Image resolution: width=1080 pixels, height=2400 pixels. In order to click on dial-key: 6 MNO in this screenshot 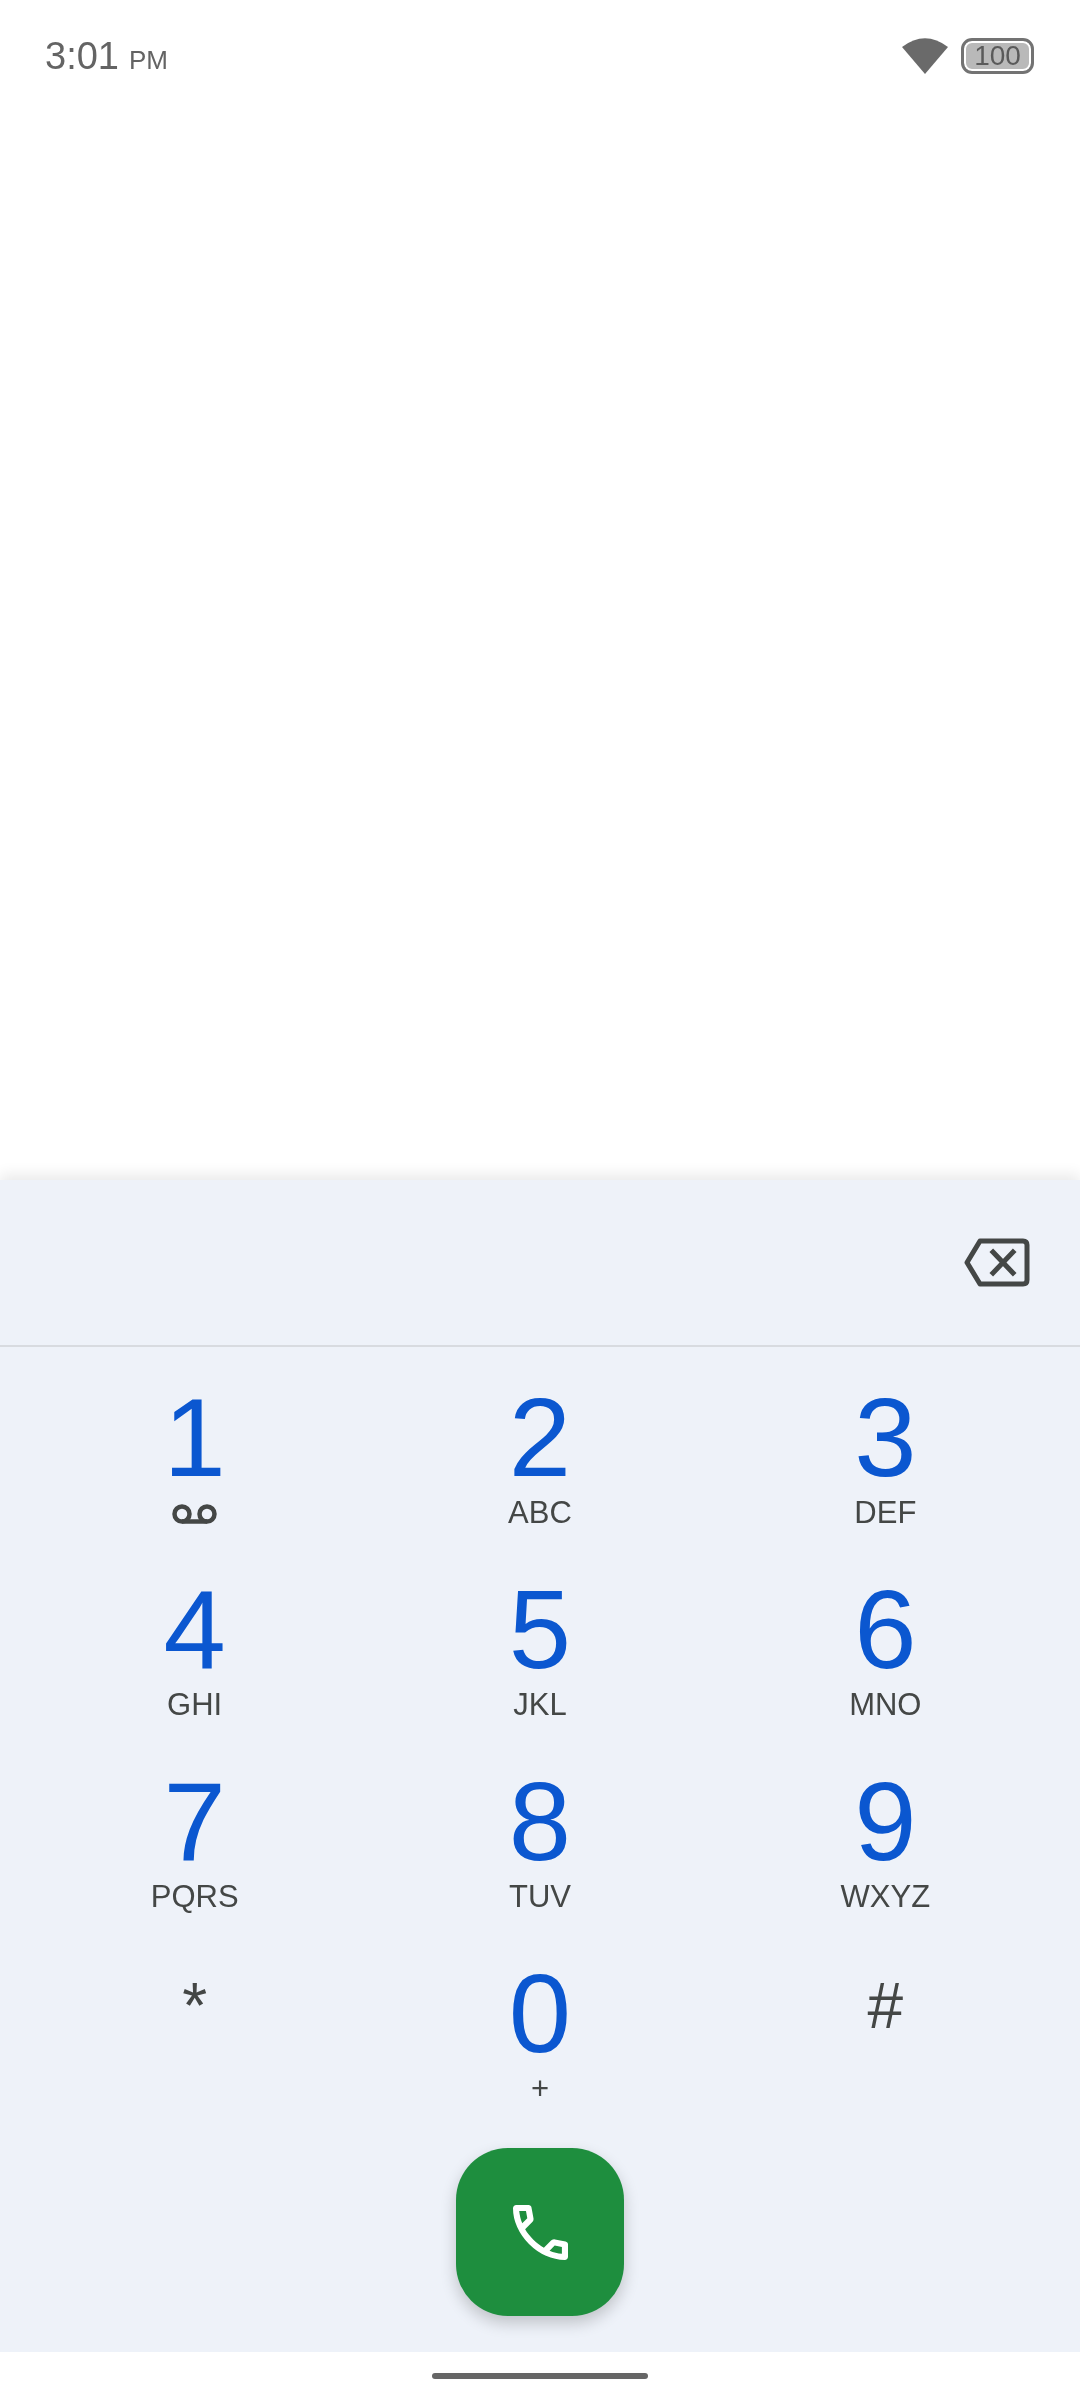, I will do `click(885, 1650)`.